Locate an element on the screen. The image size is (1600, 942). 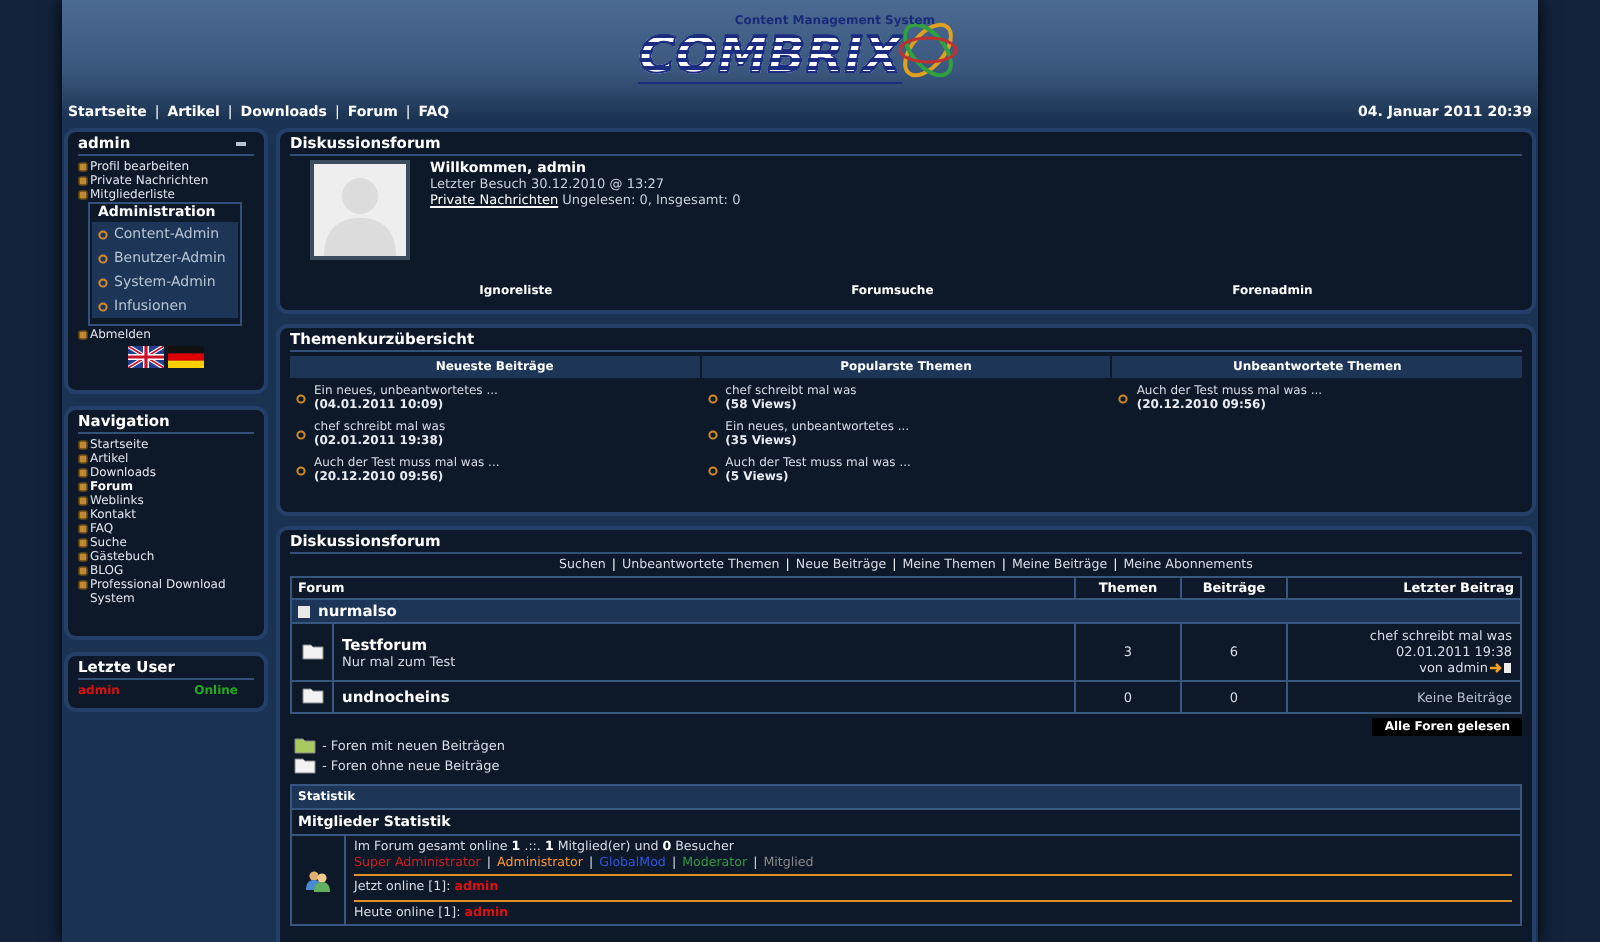
go-to-post-icon is located at coordinates (1501, 668).